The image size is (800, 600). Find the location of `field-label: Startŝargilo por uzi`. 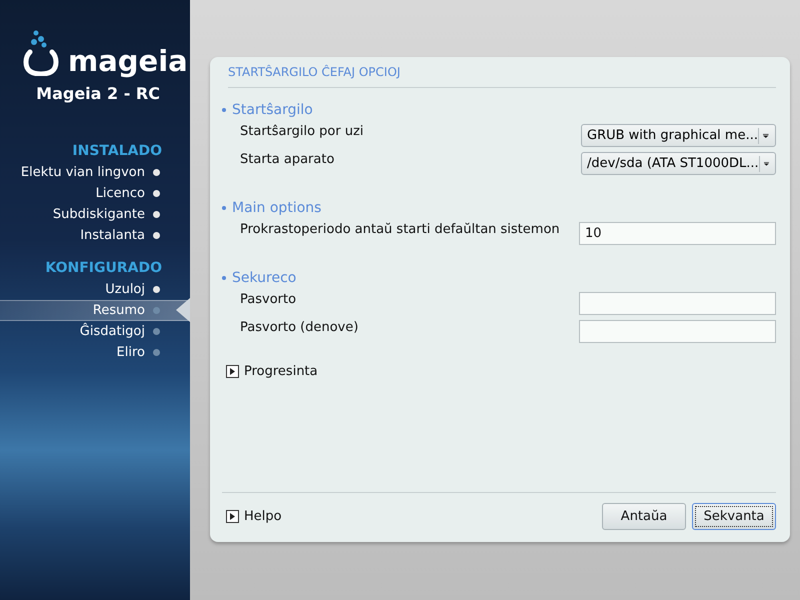

field-label: Startŝargilo por uzi is located at coordinates (302, 131).